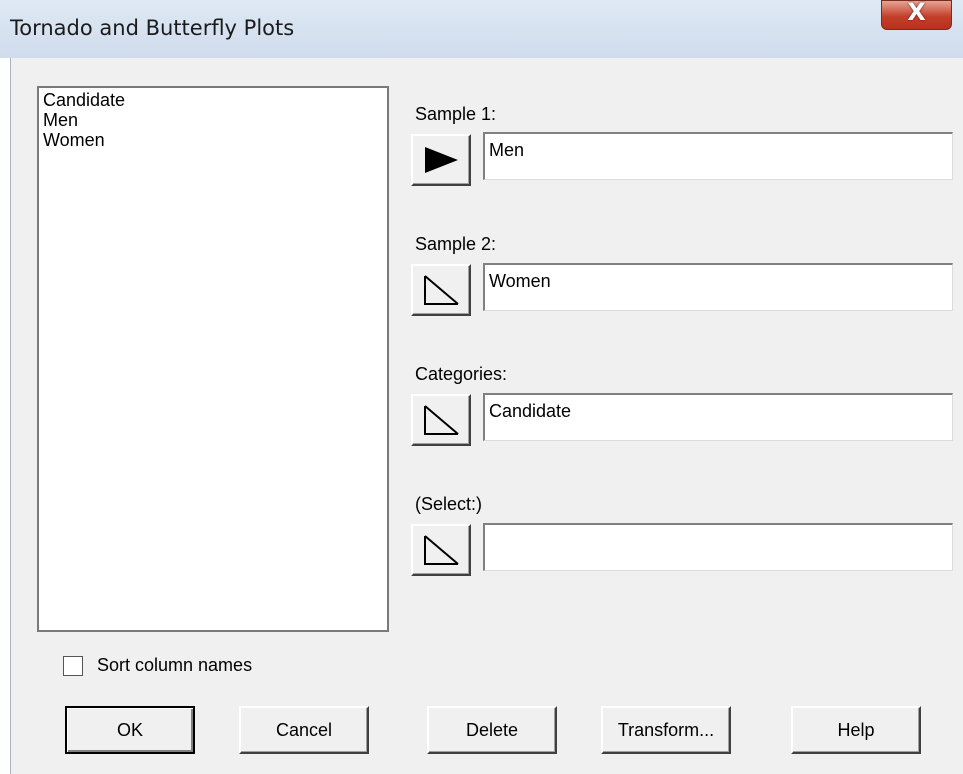  What do you see at coordinates (73, 666) in the screenshot?
I see `sort-checkbox` at bounding box center [73, 666].